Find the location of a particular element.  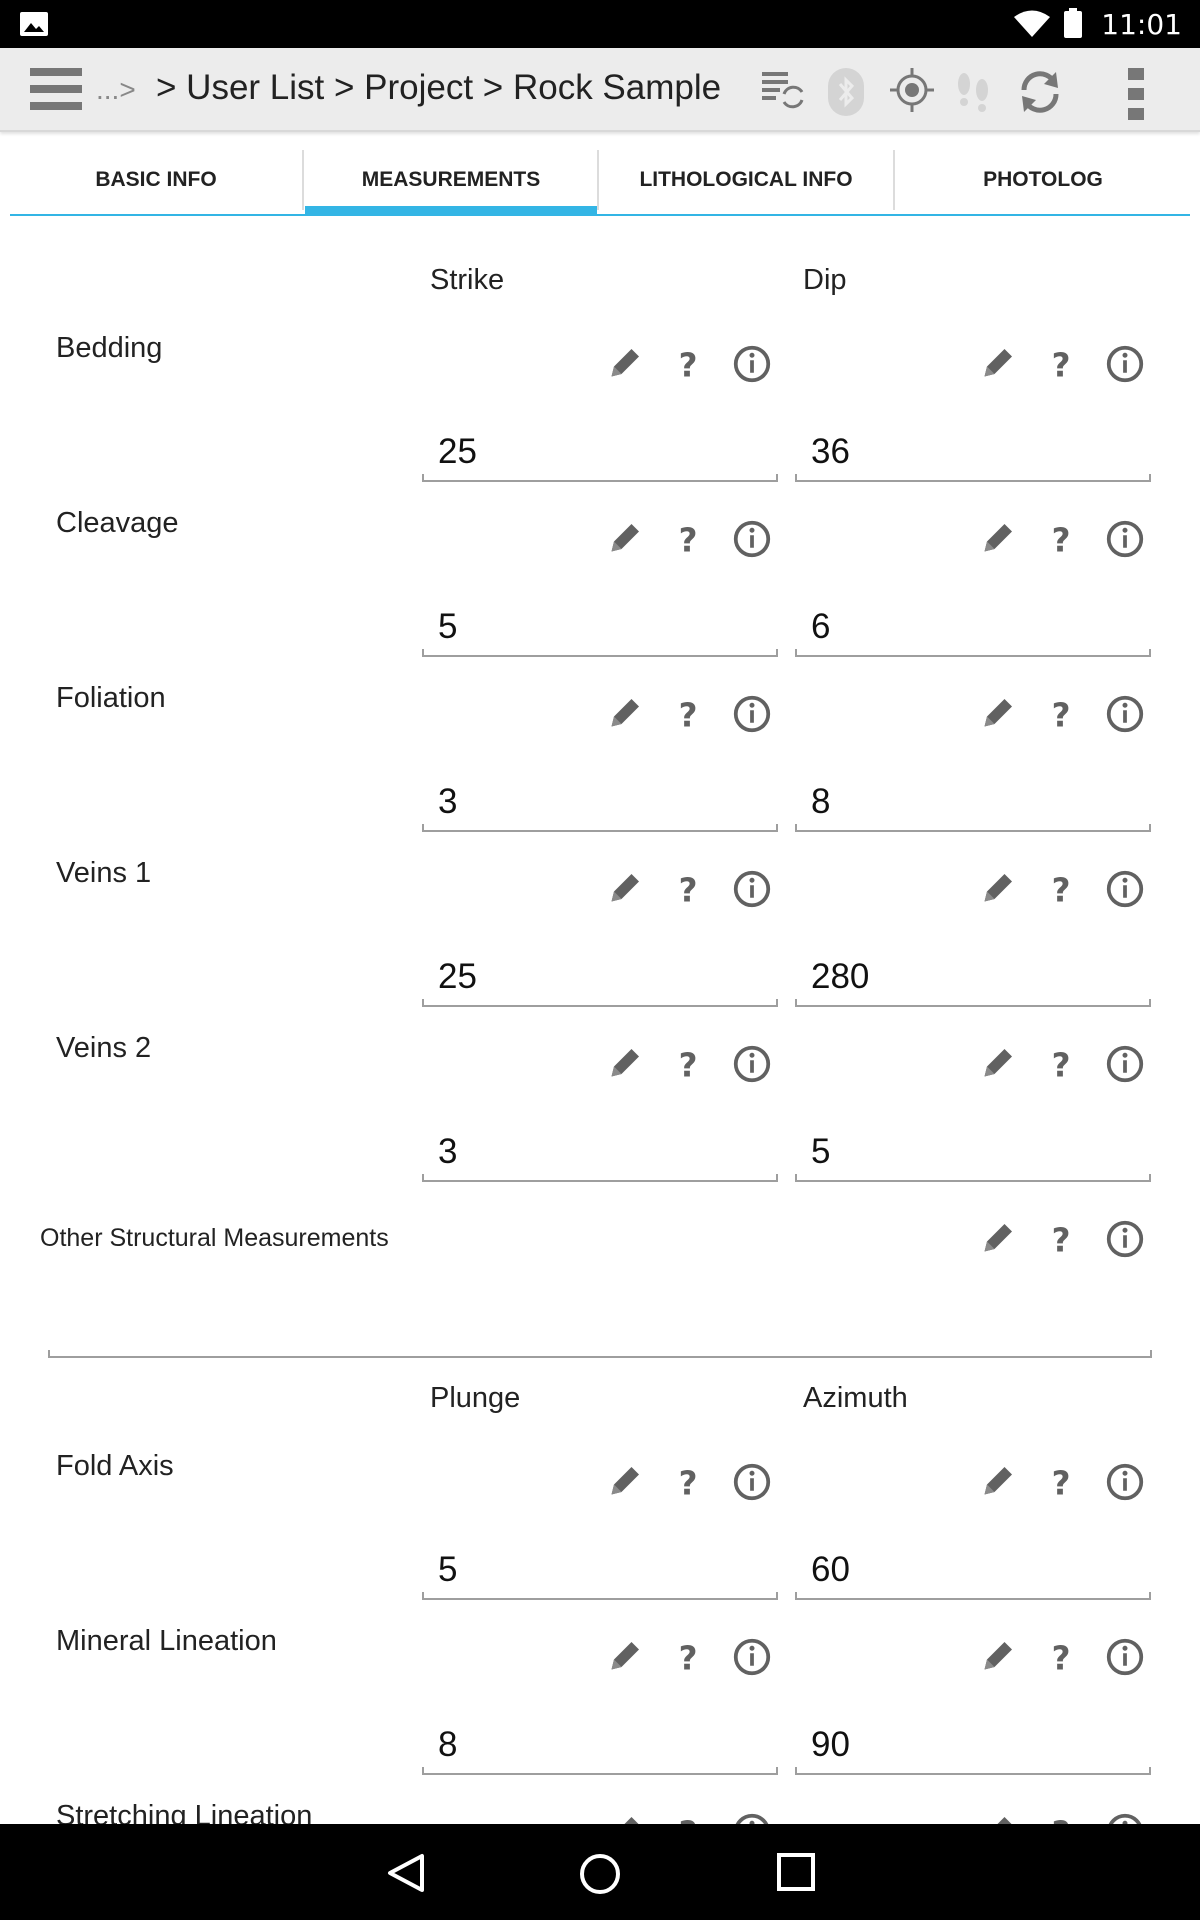

cleavage-dip-field: 6 is located at coordinates (973, 631).